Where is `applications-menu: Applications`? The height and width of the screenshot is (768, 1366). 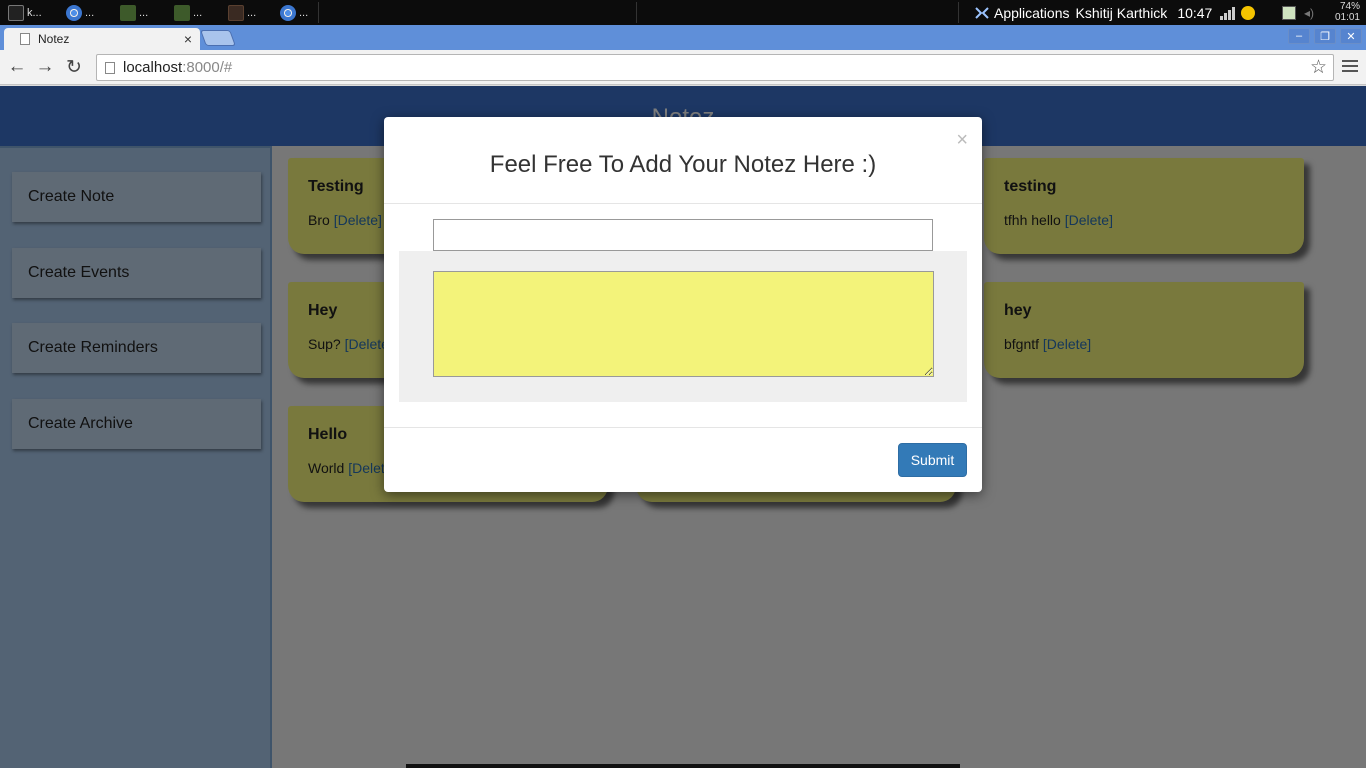
applications-menu: Applications is located at coordinates (1032, 13).